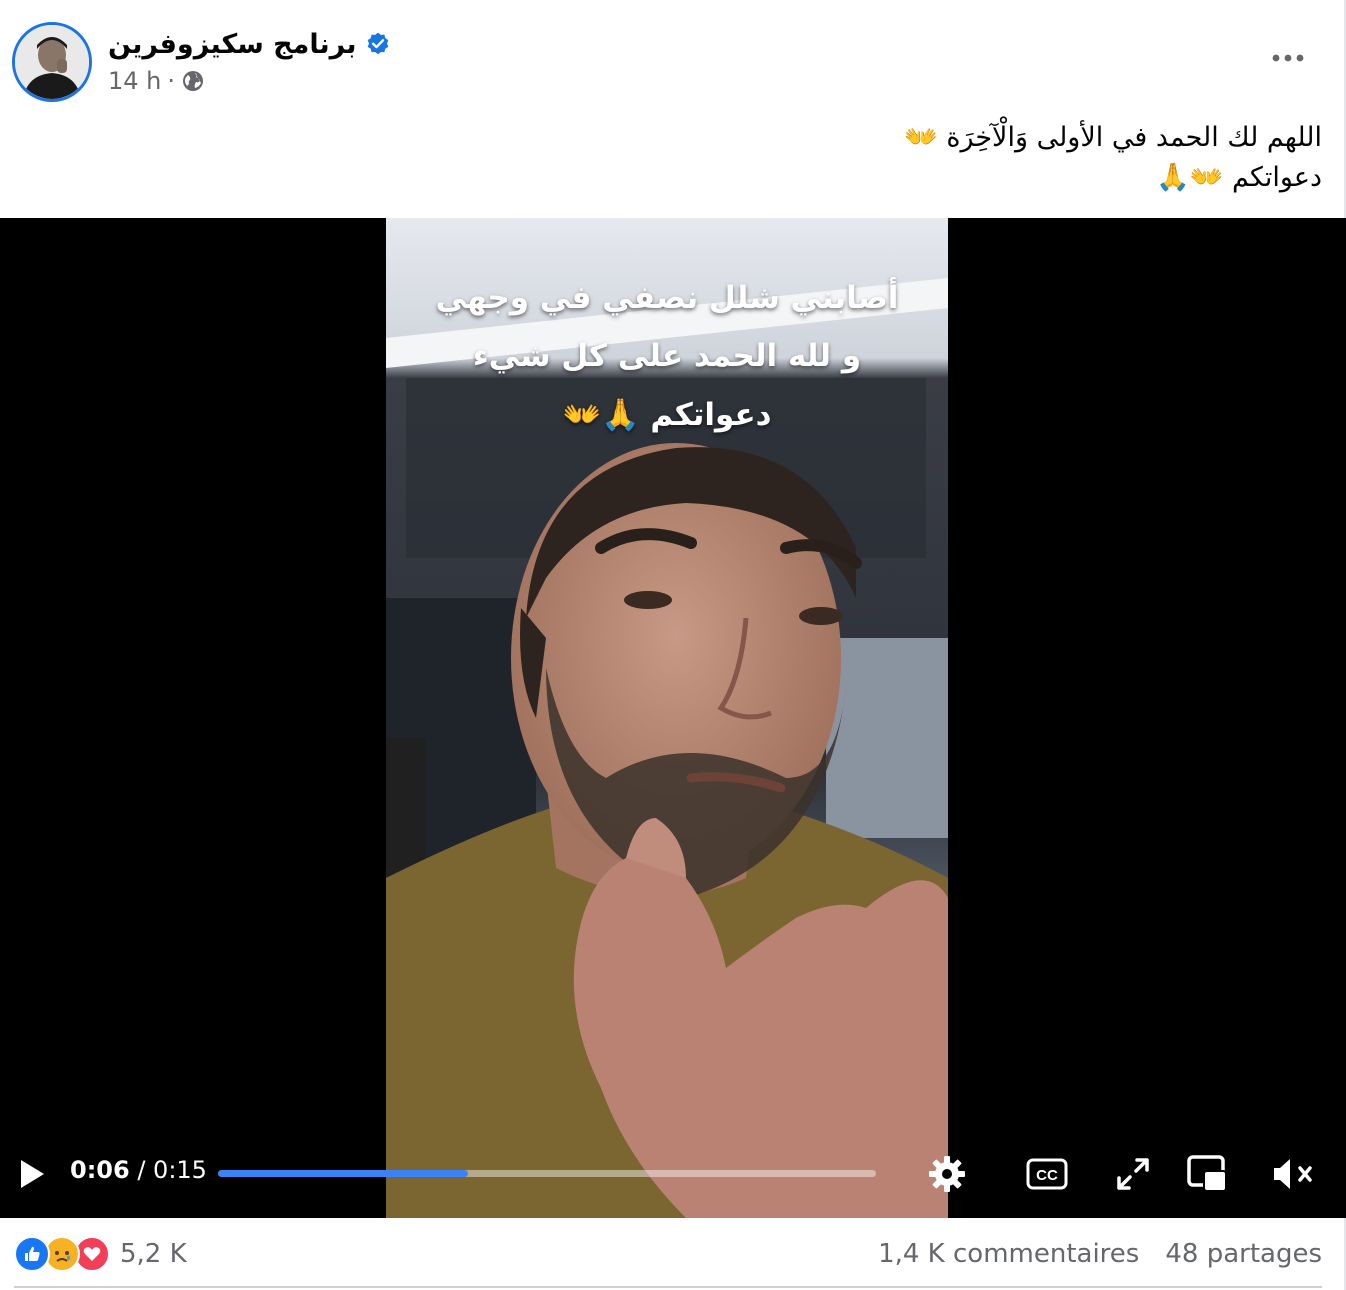 This screenshot has height=1290, width=1346. Describe the element at coordinates (1239, 177) in the screenshot. I see `caption-line: دعواتكم 👐🙏` at that location.